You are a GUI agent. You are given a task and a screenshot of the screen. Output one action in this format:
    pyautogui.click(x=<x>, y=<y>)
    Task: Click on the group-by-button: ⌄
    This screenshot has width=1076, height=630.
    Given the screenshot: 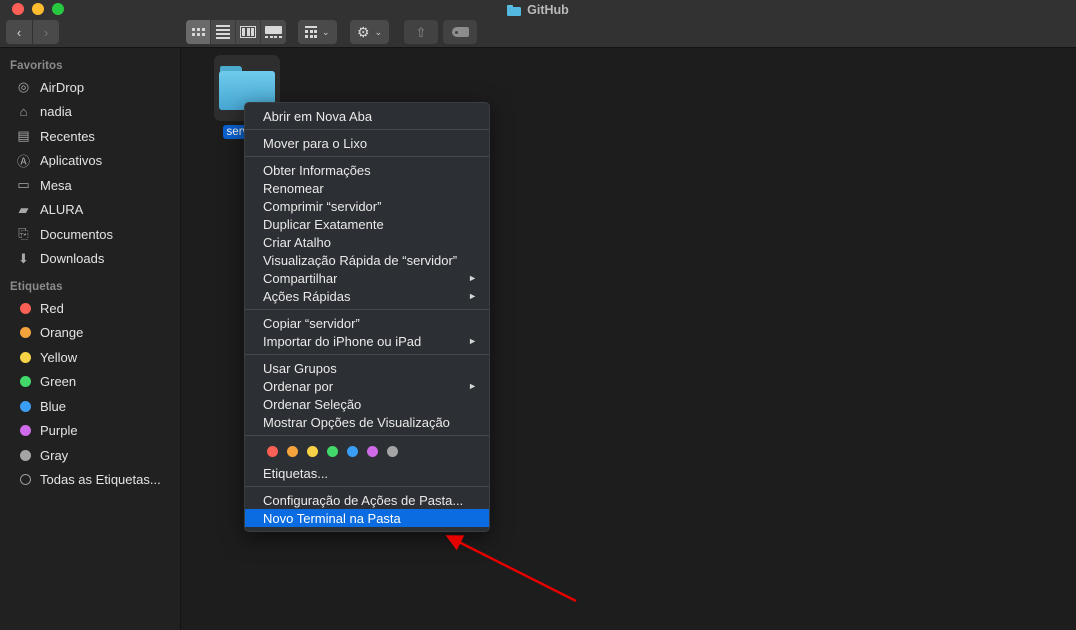 What is the action you would take?
    pyautogui.click(x=317, y=32)
    